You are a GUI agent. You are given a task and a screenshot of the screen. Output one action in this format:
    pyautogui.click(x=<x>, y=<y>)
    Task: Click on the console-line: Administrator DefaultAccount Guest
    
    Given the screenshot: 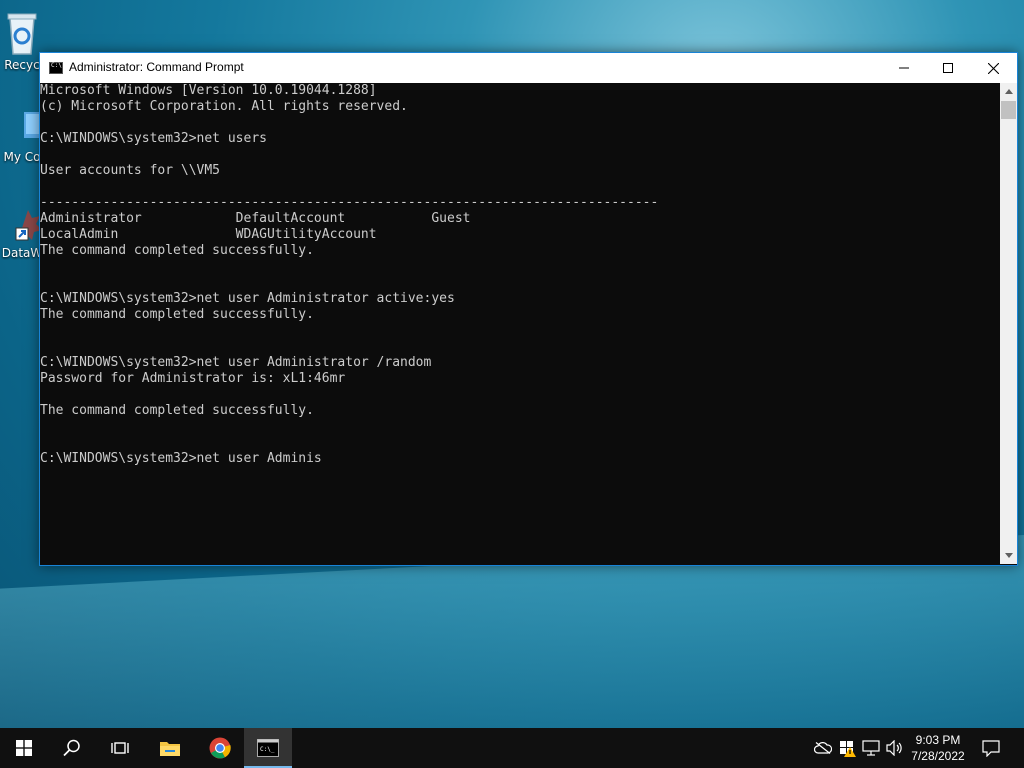 What is the action you would take?
    pyautogui.click(x=255, y=218)
    